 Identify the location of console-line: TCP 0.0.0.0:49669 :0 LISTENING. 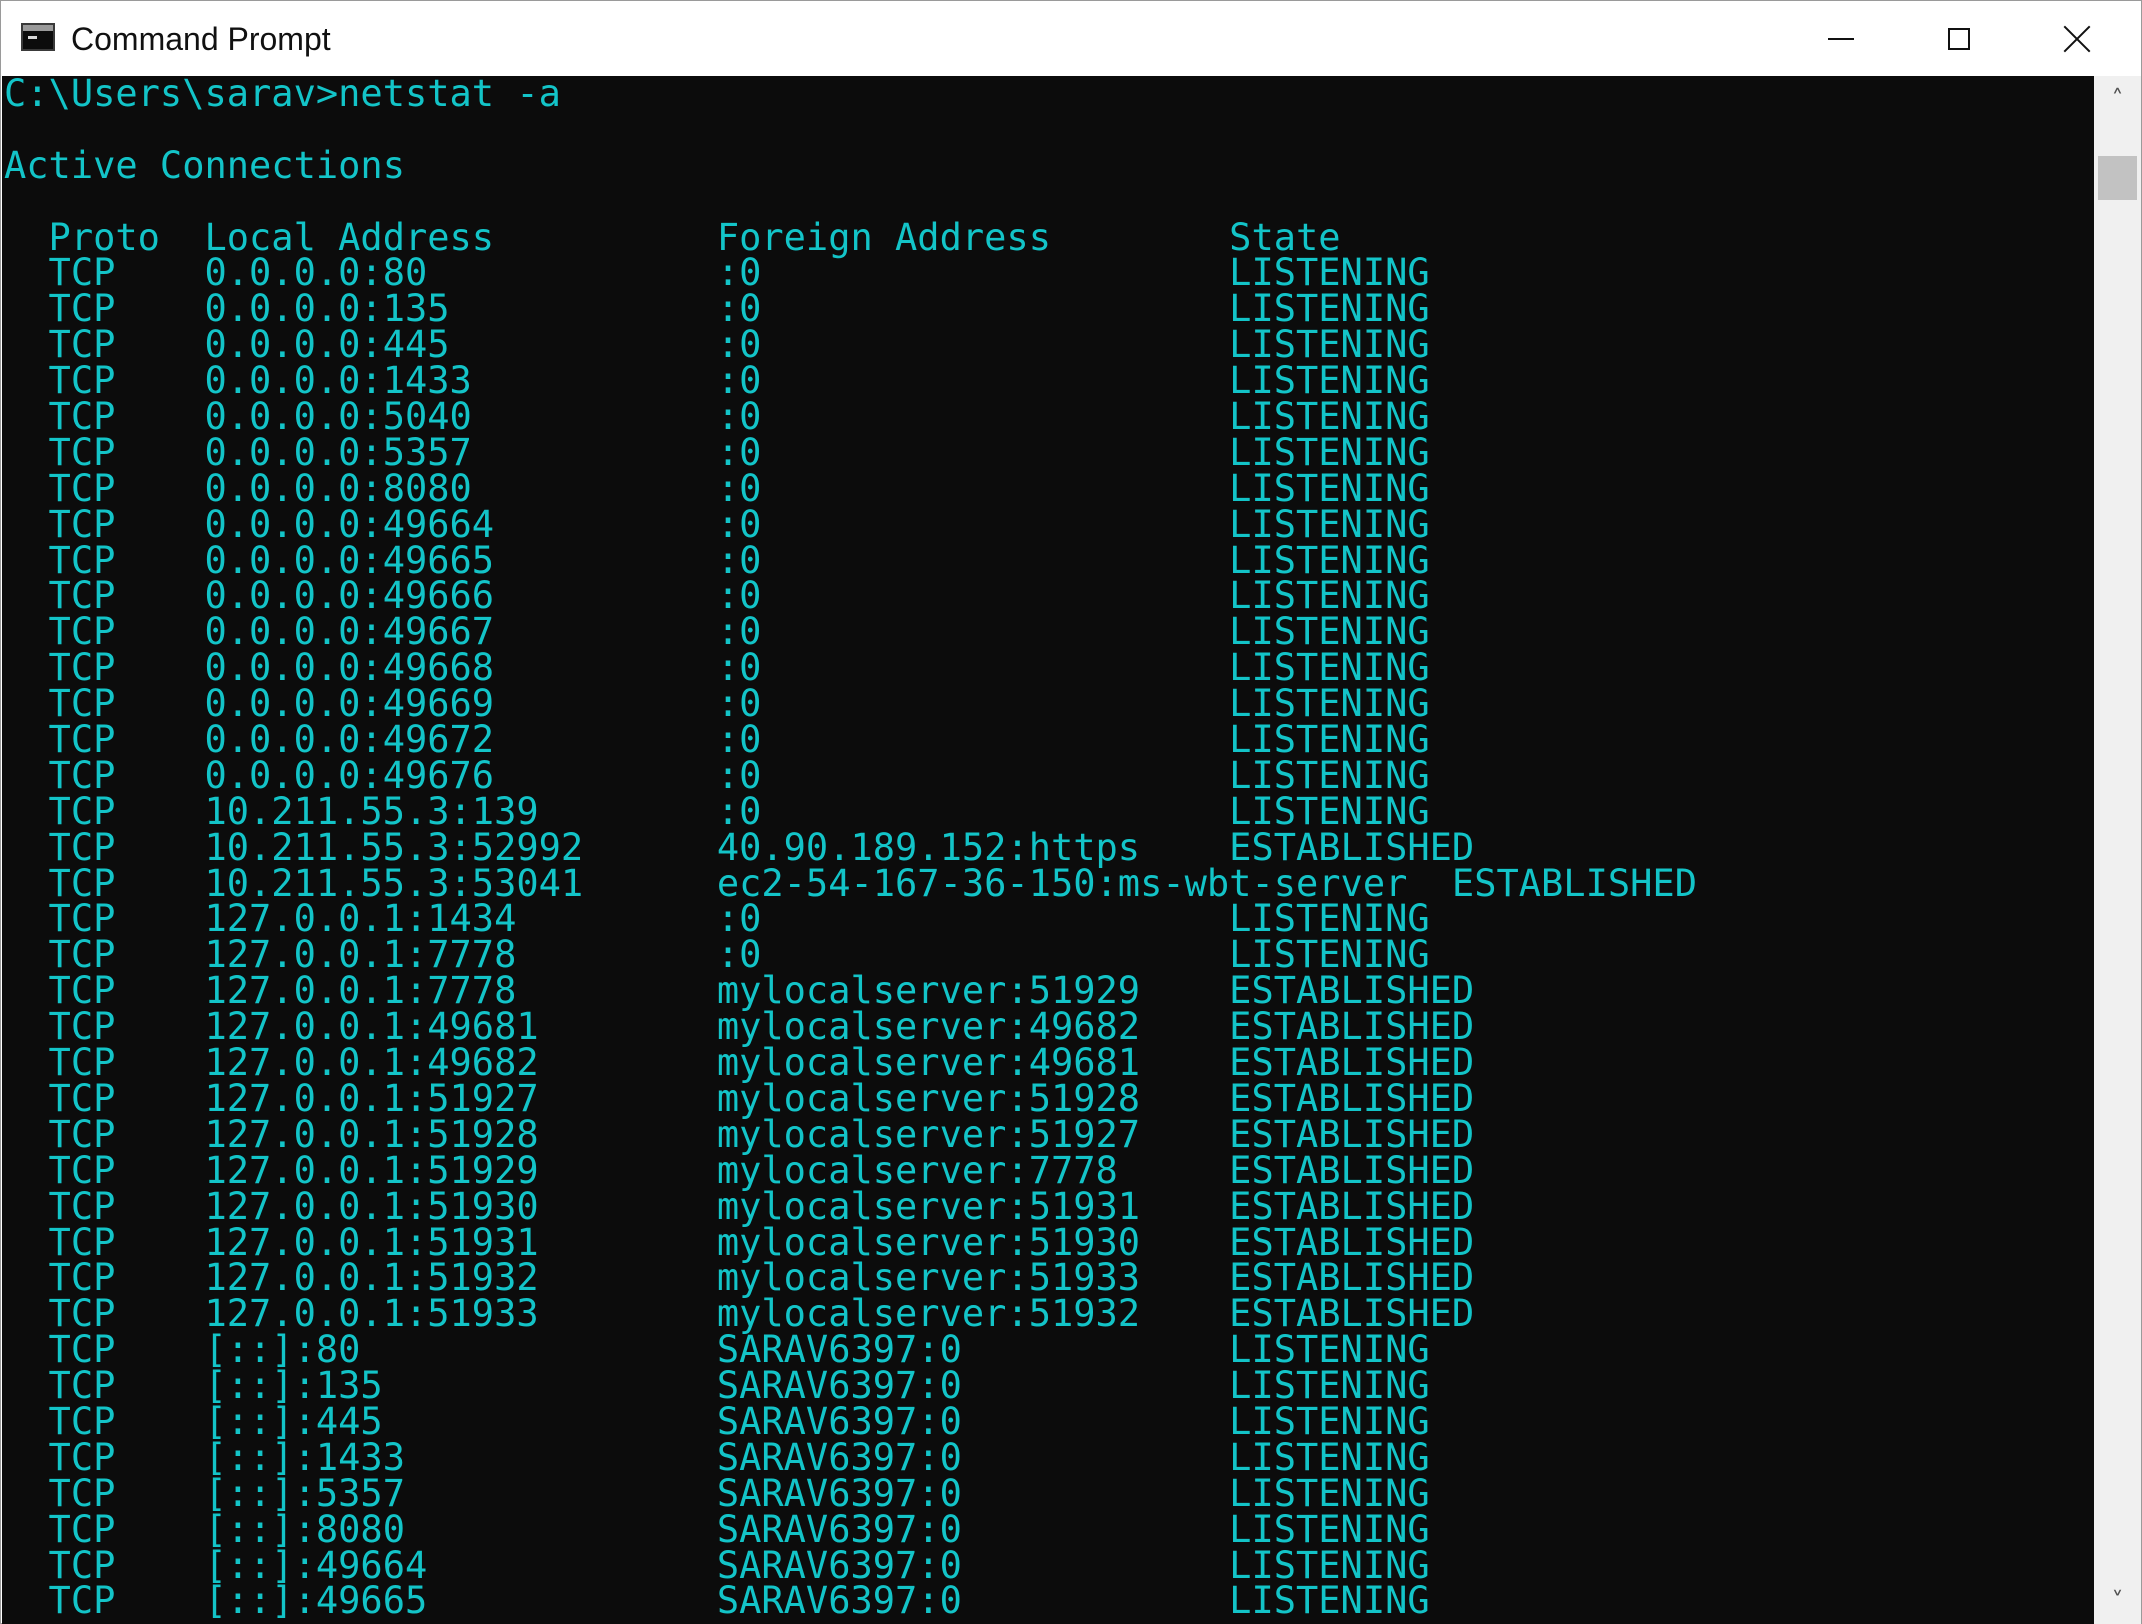
(717, 704).